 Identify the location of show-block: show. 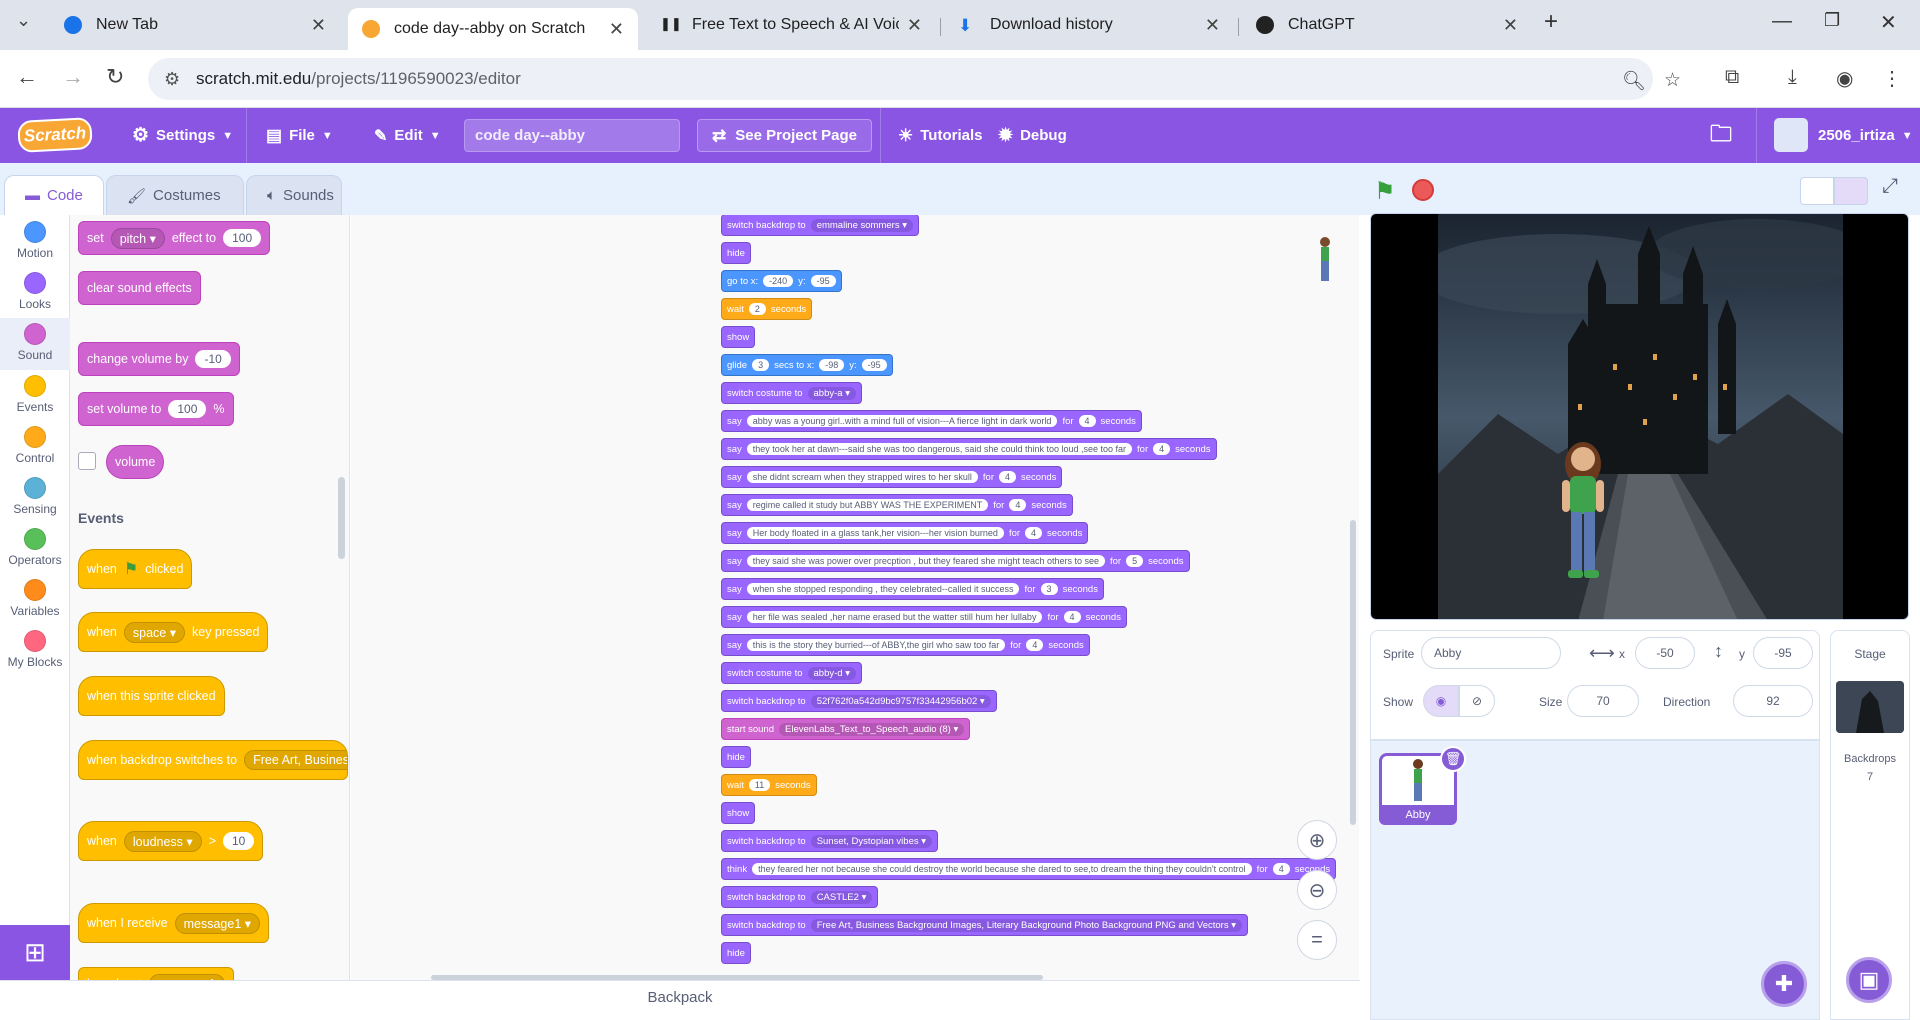
(738, 813).